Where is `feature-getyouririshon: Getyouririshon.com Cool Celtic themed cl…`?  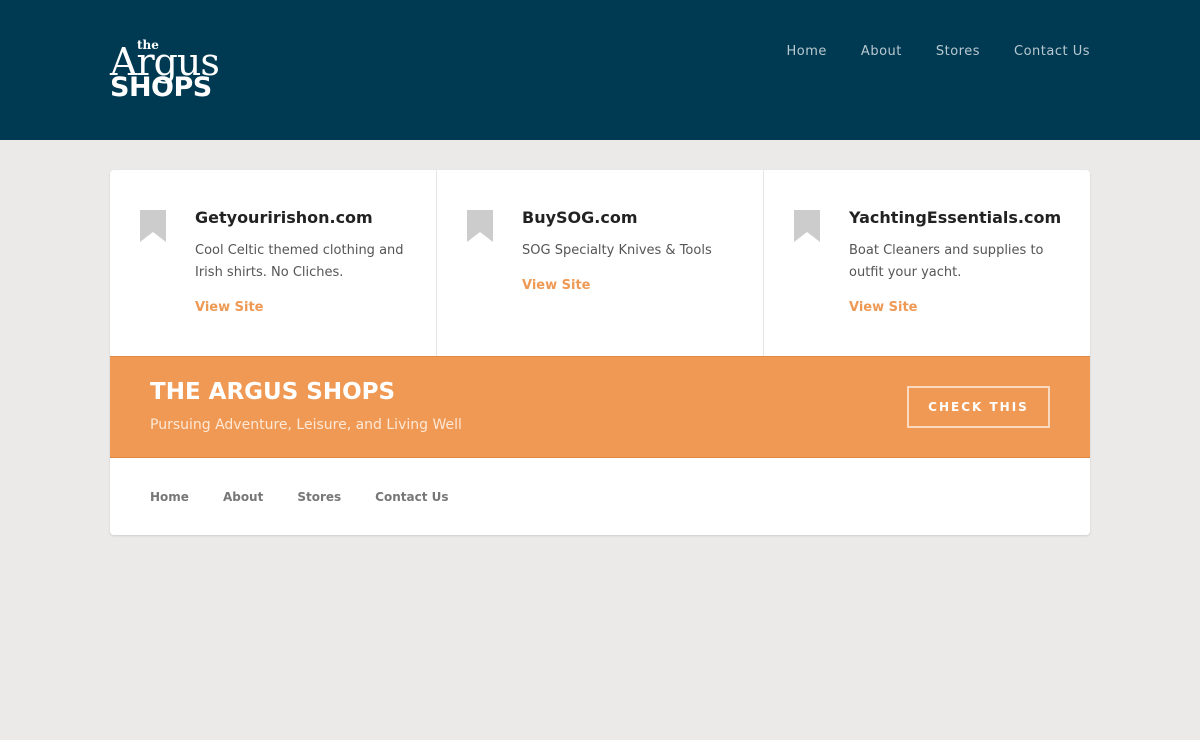
feature-getyouririshon: Getyouririshon.com Cool Celtic themed cl… is located at coordinates (273, 263).